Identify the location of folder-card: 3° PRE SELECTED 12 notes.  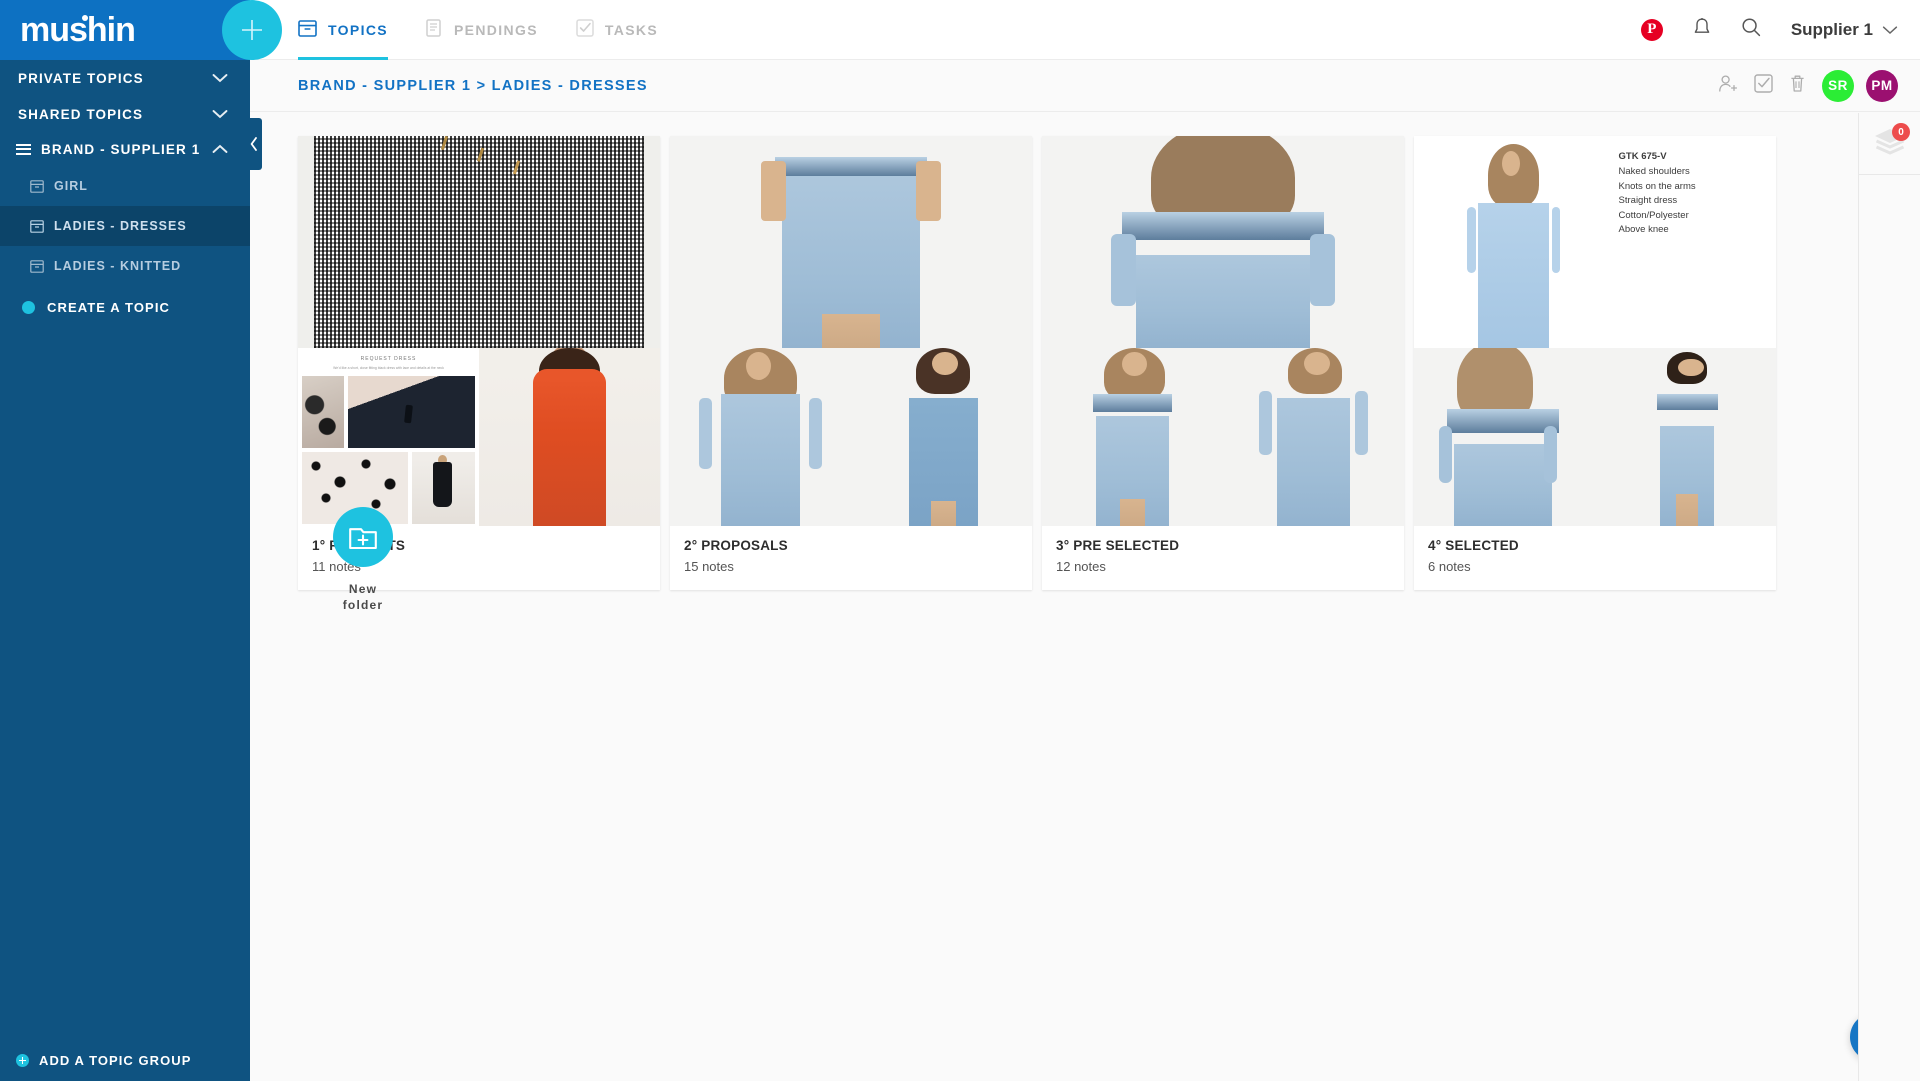
(1223, 363).